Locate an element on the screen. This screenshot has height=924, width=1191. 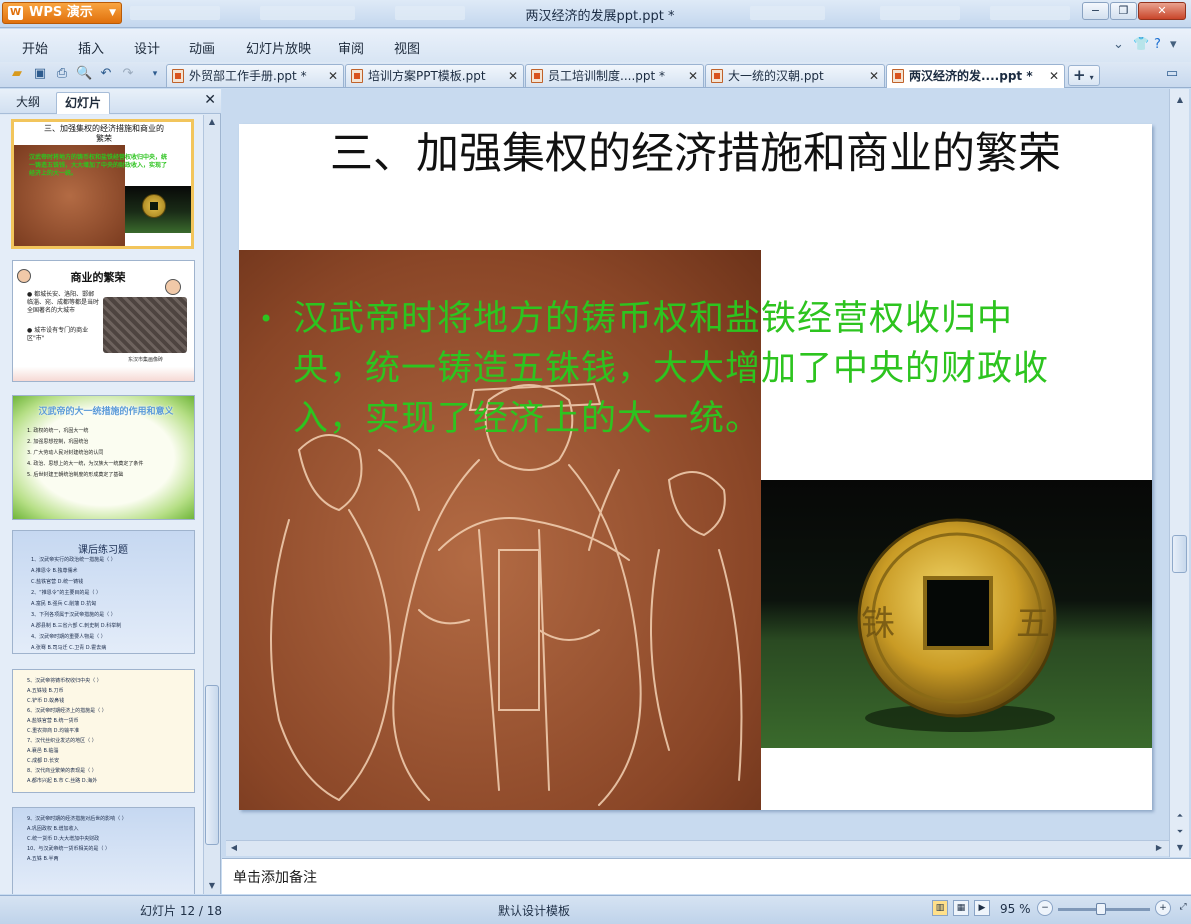
help-icon: ? is located at coordinates (1157, 44).